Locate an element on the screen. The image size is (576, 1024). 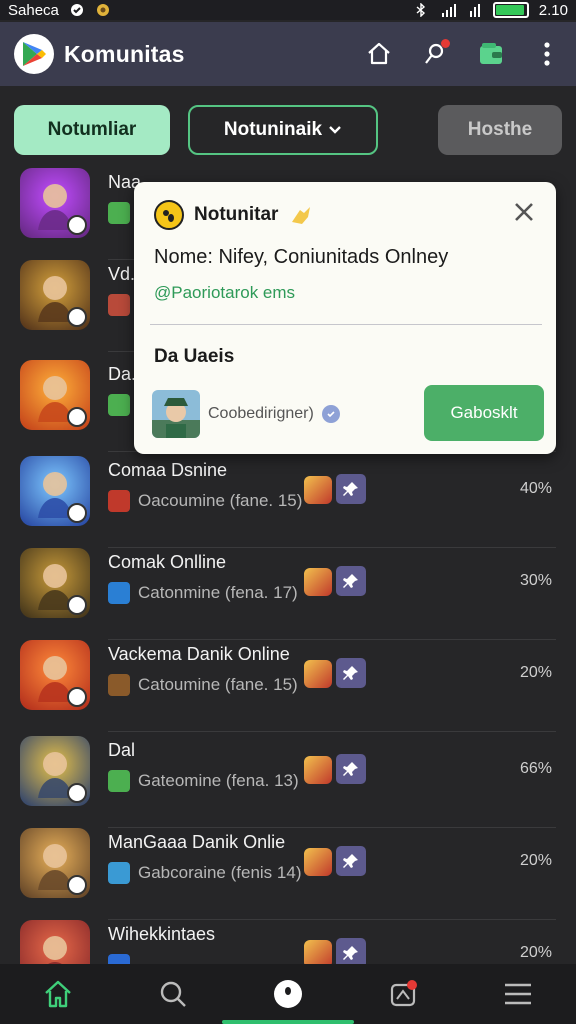
wallet-icon is located at coordinates (491, 53).